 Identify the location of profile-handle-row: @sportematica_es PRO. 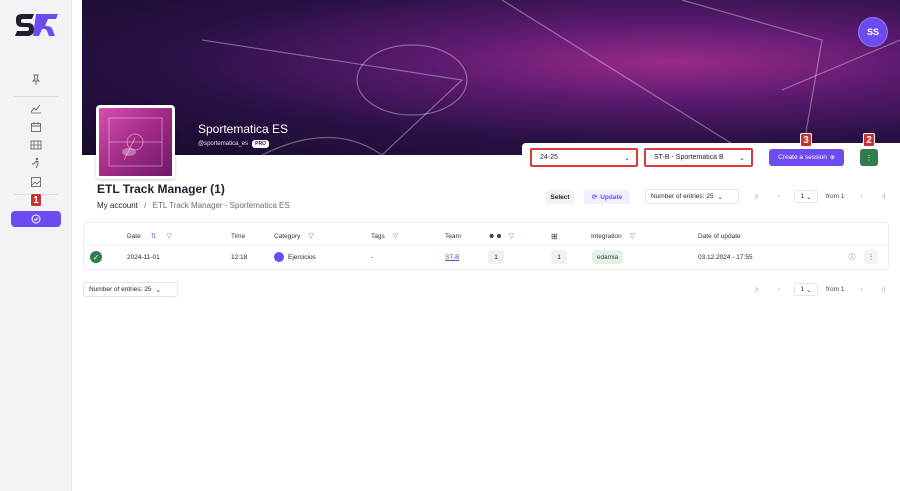
(233, 144).